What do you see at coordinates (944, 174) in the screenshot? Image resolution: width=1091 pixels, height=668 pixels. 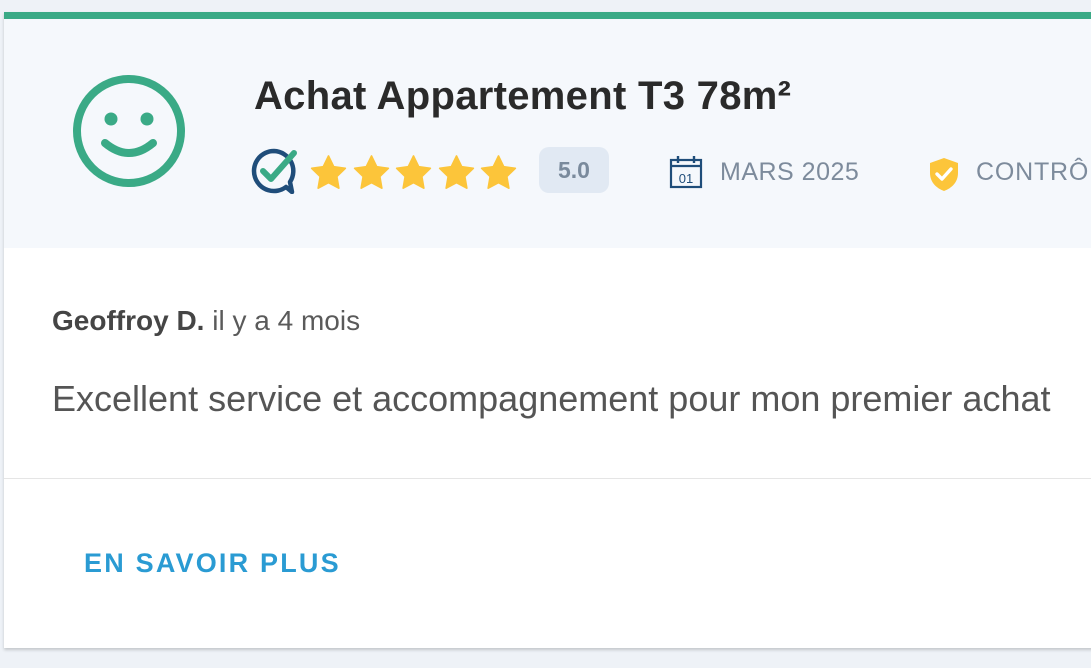 I see `shield-check-icon` at bounding box center [944, 174].